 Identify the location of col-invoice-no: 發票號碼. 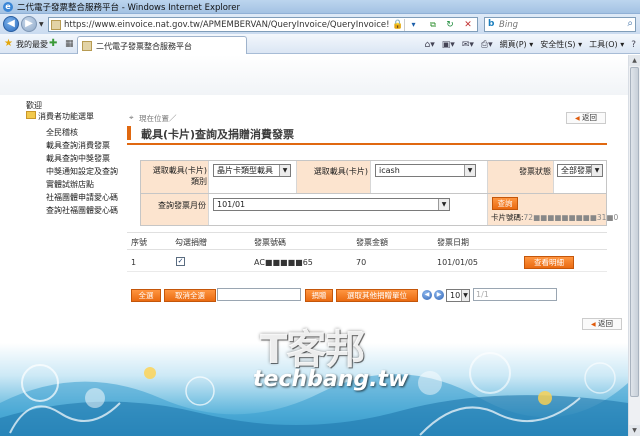
(270, 242).